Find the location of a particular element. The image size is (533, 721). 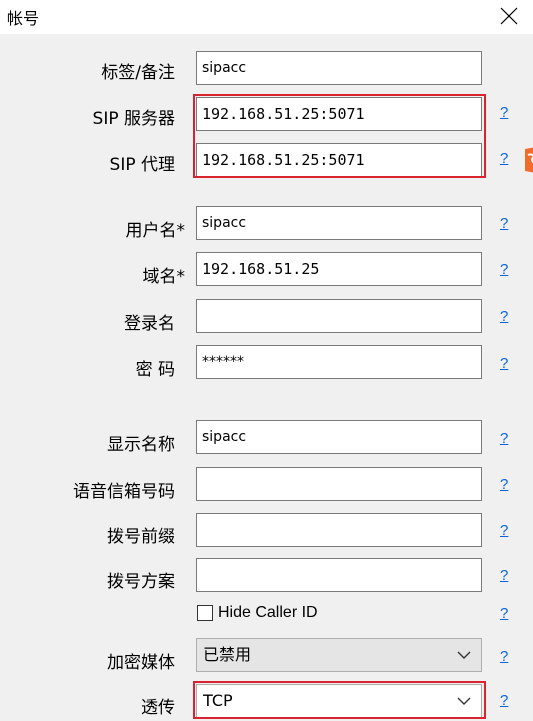

checkbox-box is located at coordinates (205, 613).